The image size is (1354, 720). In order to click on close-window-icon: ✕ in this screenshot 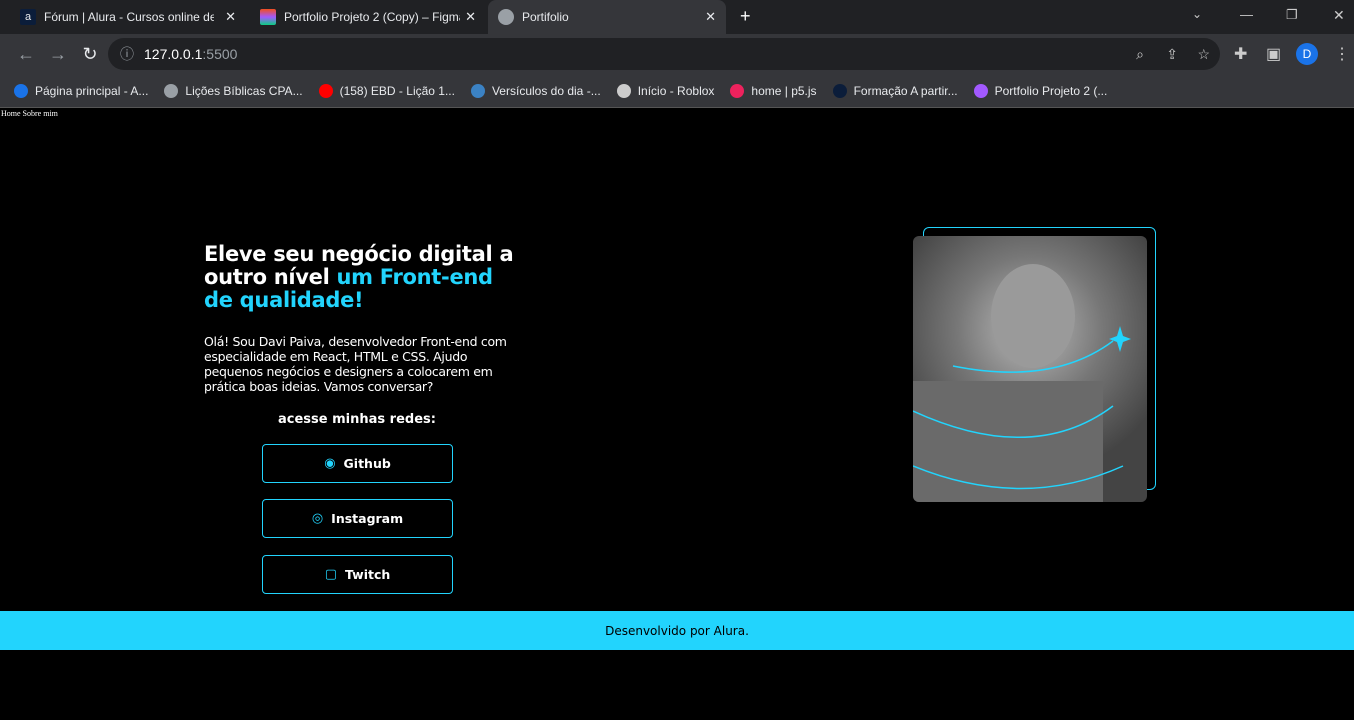, I will do `click(1339, 15)`.